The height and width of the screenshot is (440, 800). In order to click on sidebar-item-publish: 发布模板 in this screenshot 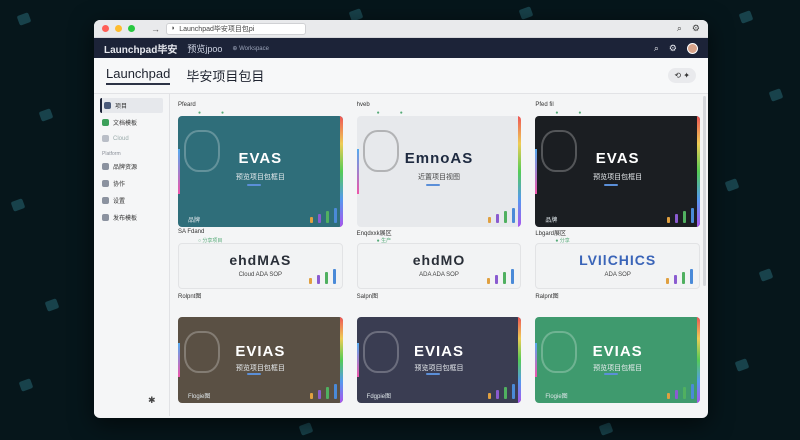, I will do `click(131, 217)`.